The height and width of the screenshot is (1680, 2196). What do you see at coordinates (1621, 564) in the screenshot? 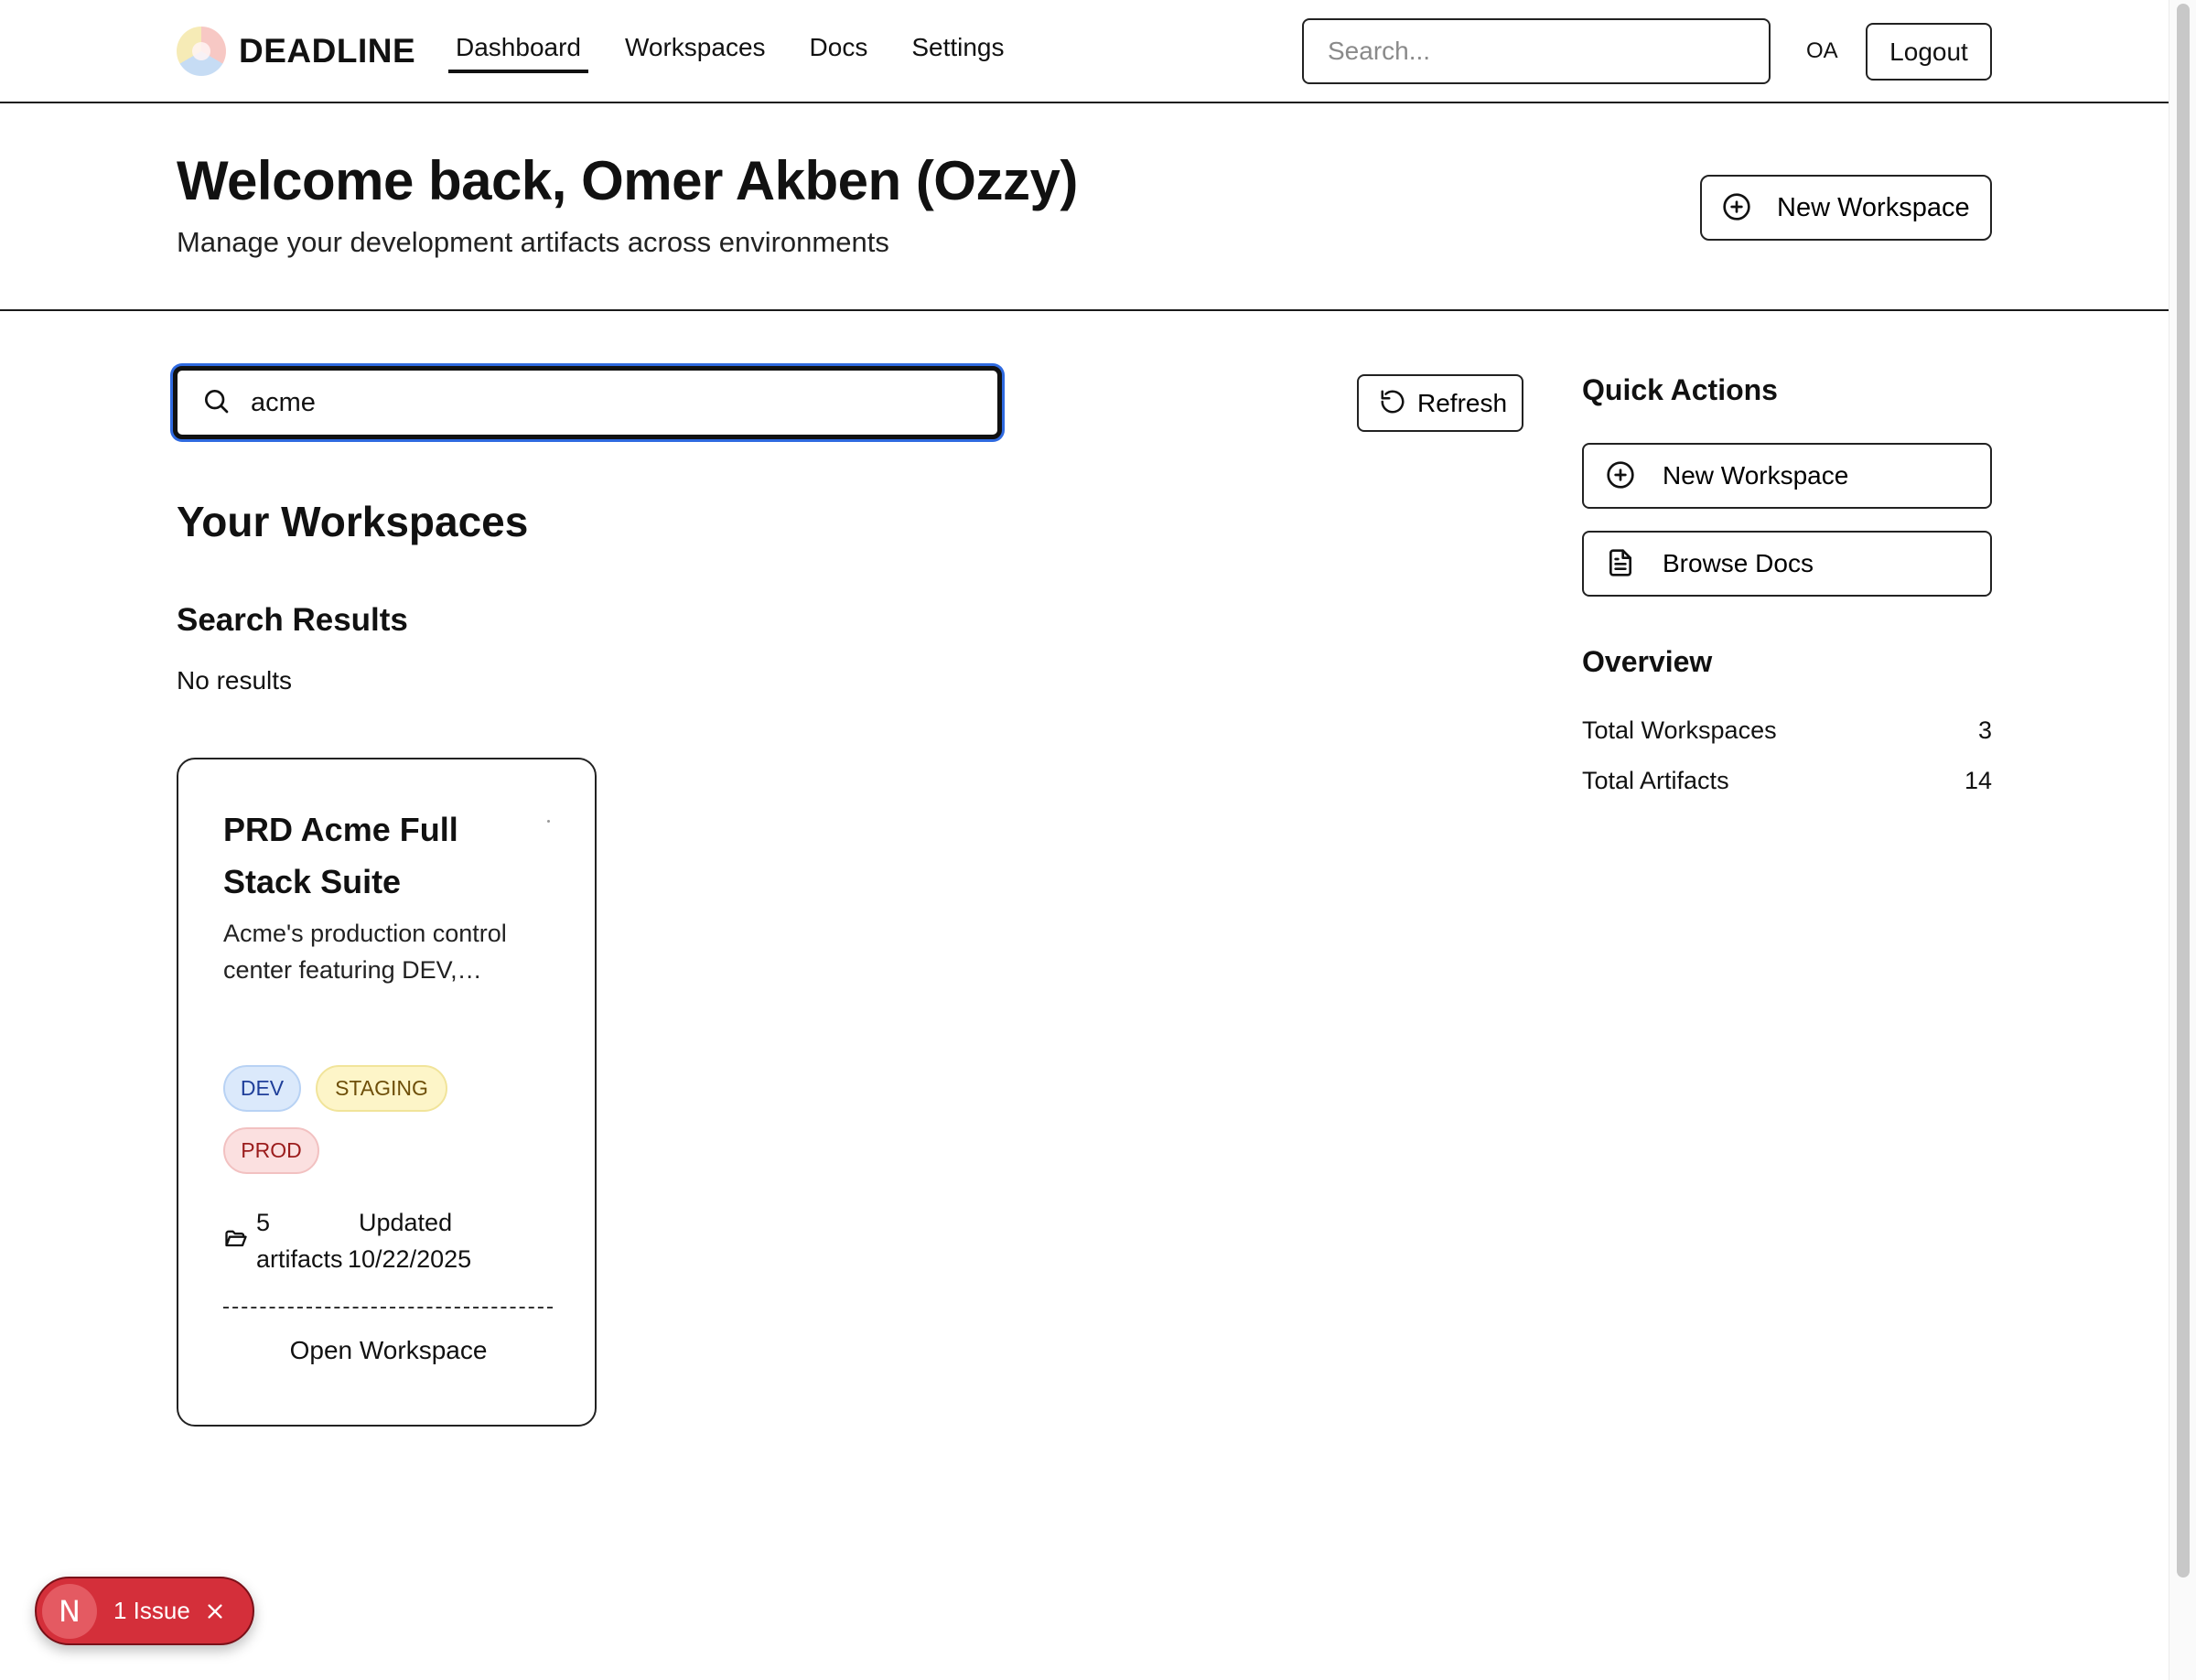
I see `document-icon` at bounding box center [1621, 564].